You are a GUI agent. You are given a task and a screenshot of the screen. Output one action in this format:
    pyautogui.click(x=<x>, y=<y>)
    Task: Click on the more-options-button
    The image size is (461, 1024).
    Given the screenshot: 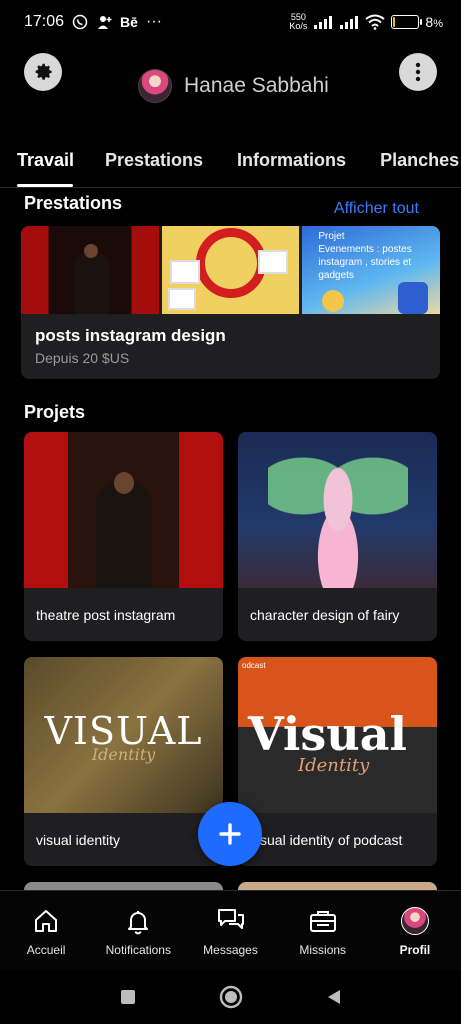 What is the action you would take?
    pyautogui.click(x=418, y=72)
    